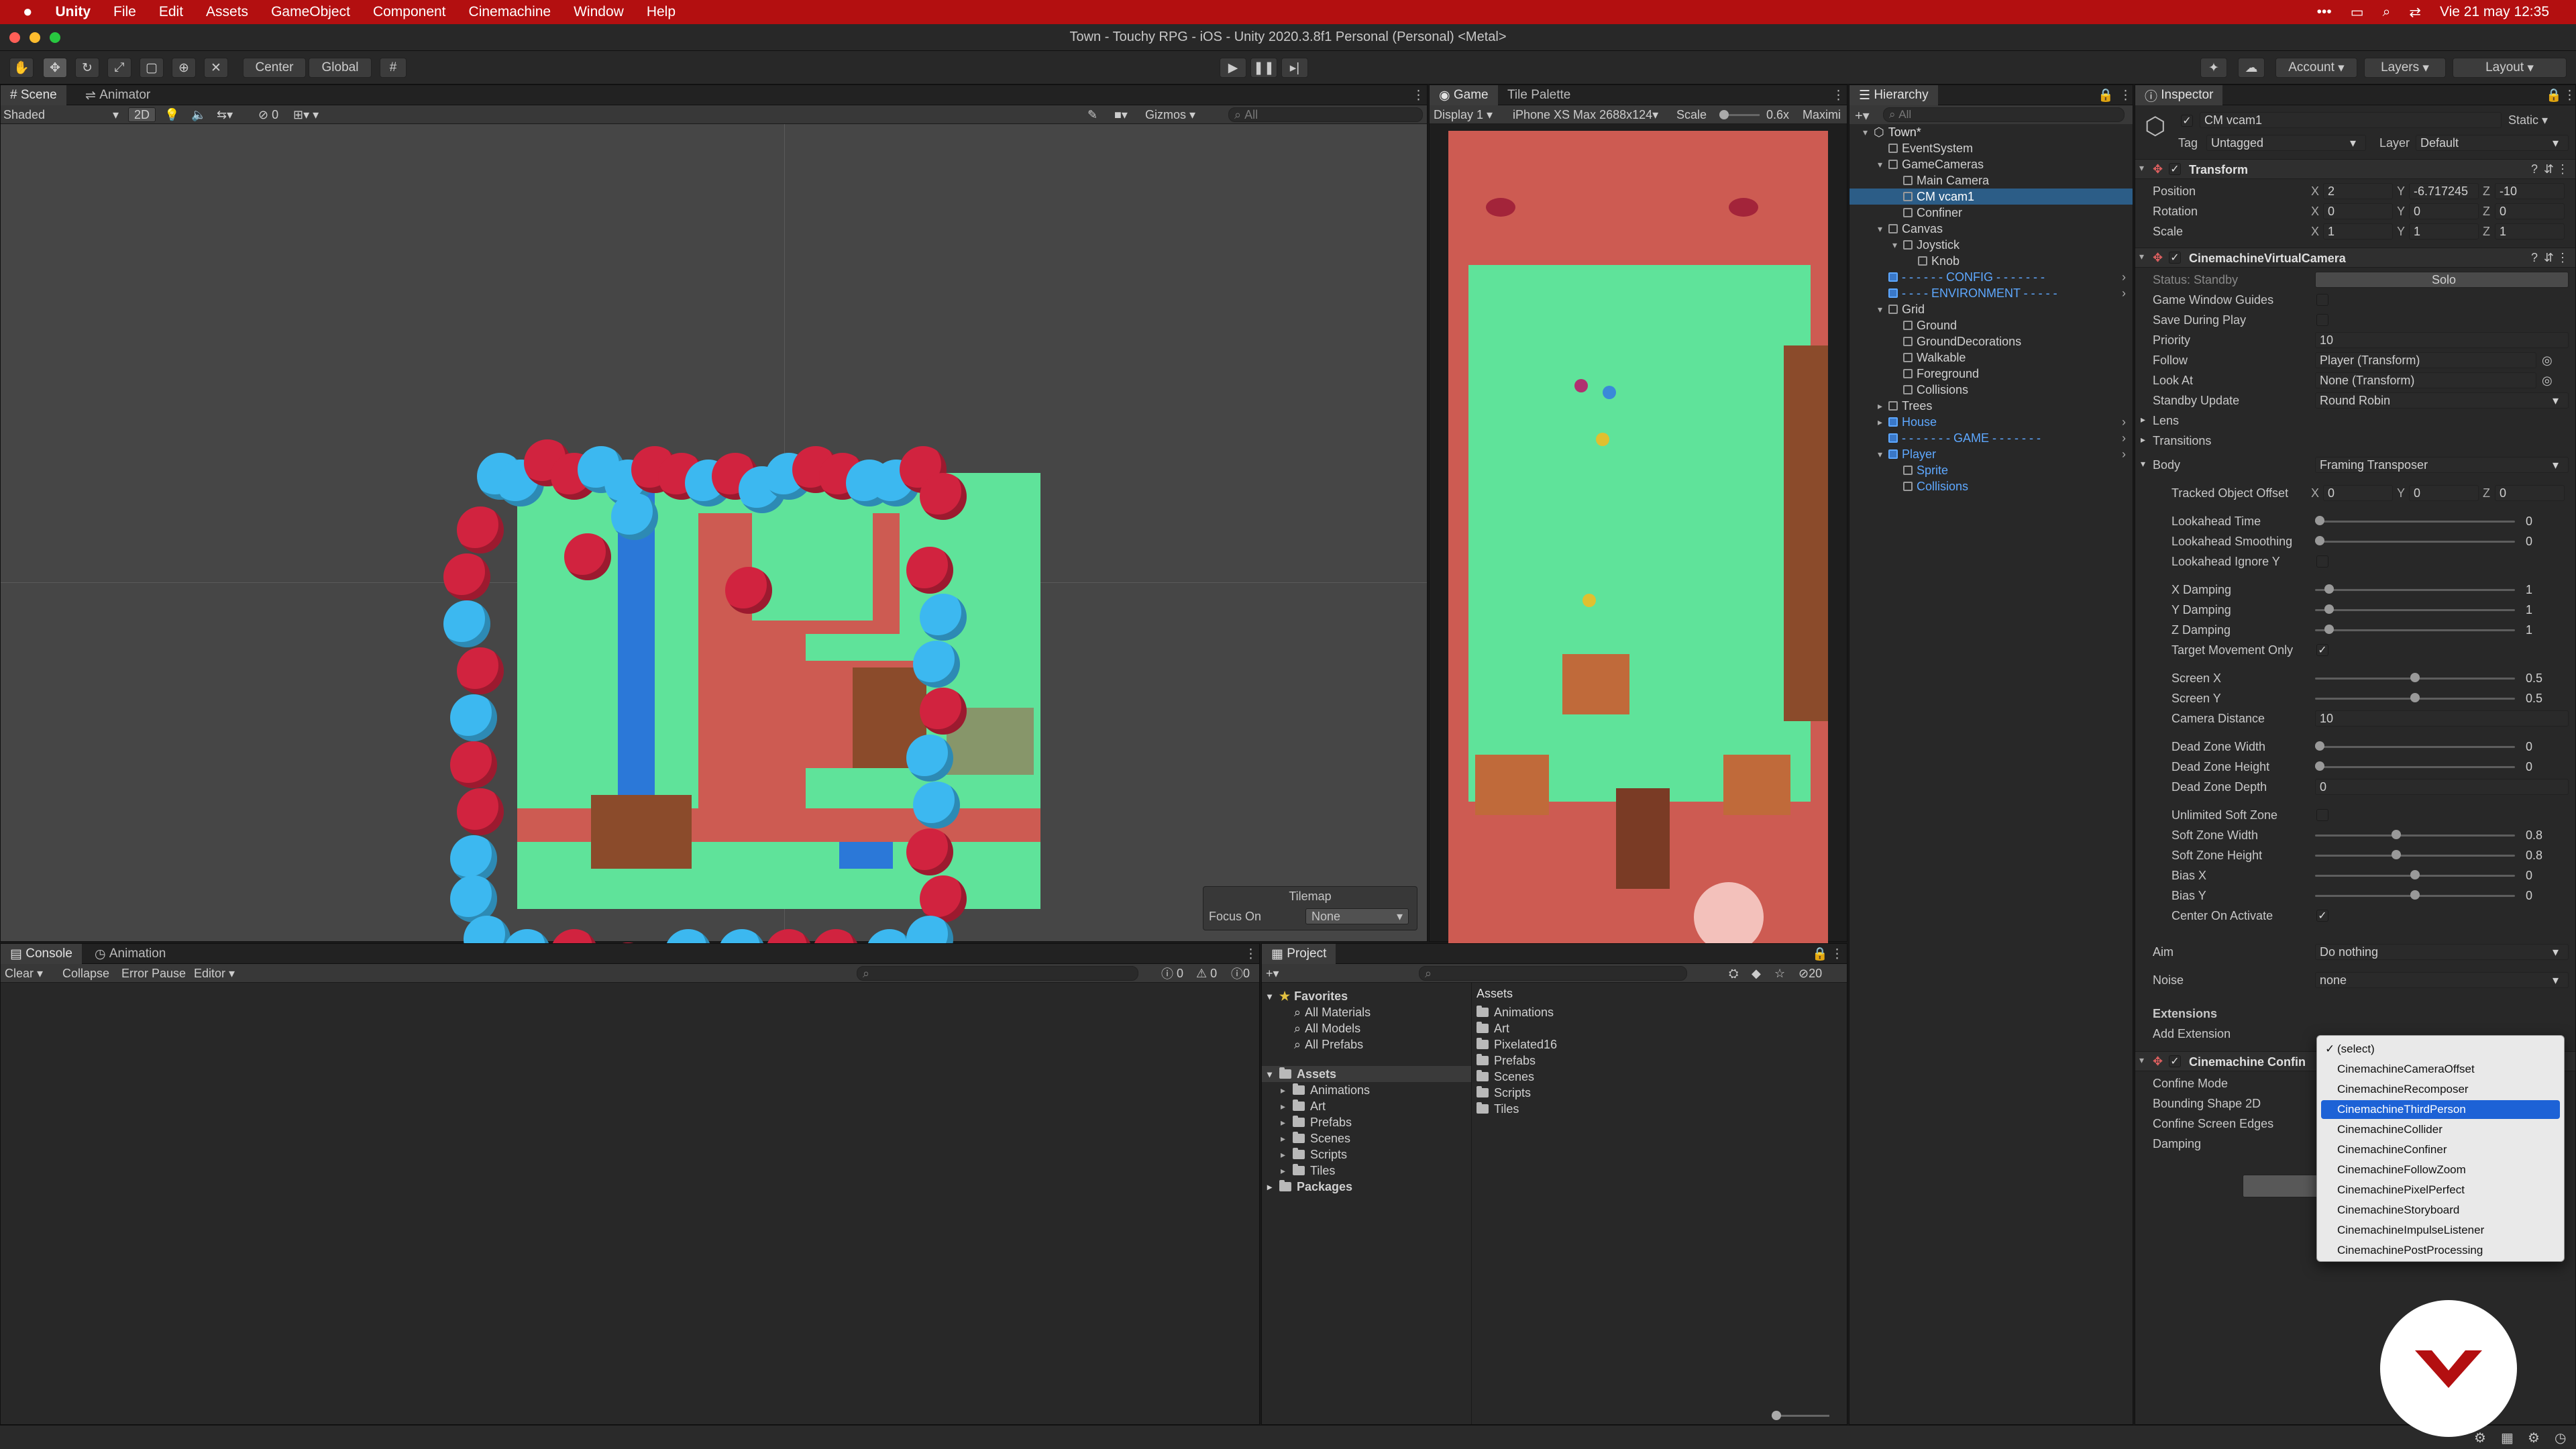  I want to click on menu-file: File, so click(124, 12).